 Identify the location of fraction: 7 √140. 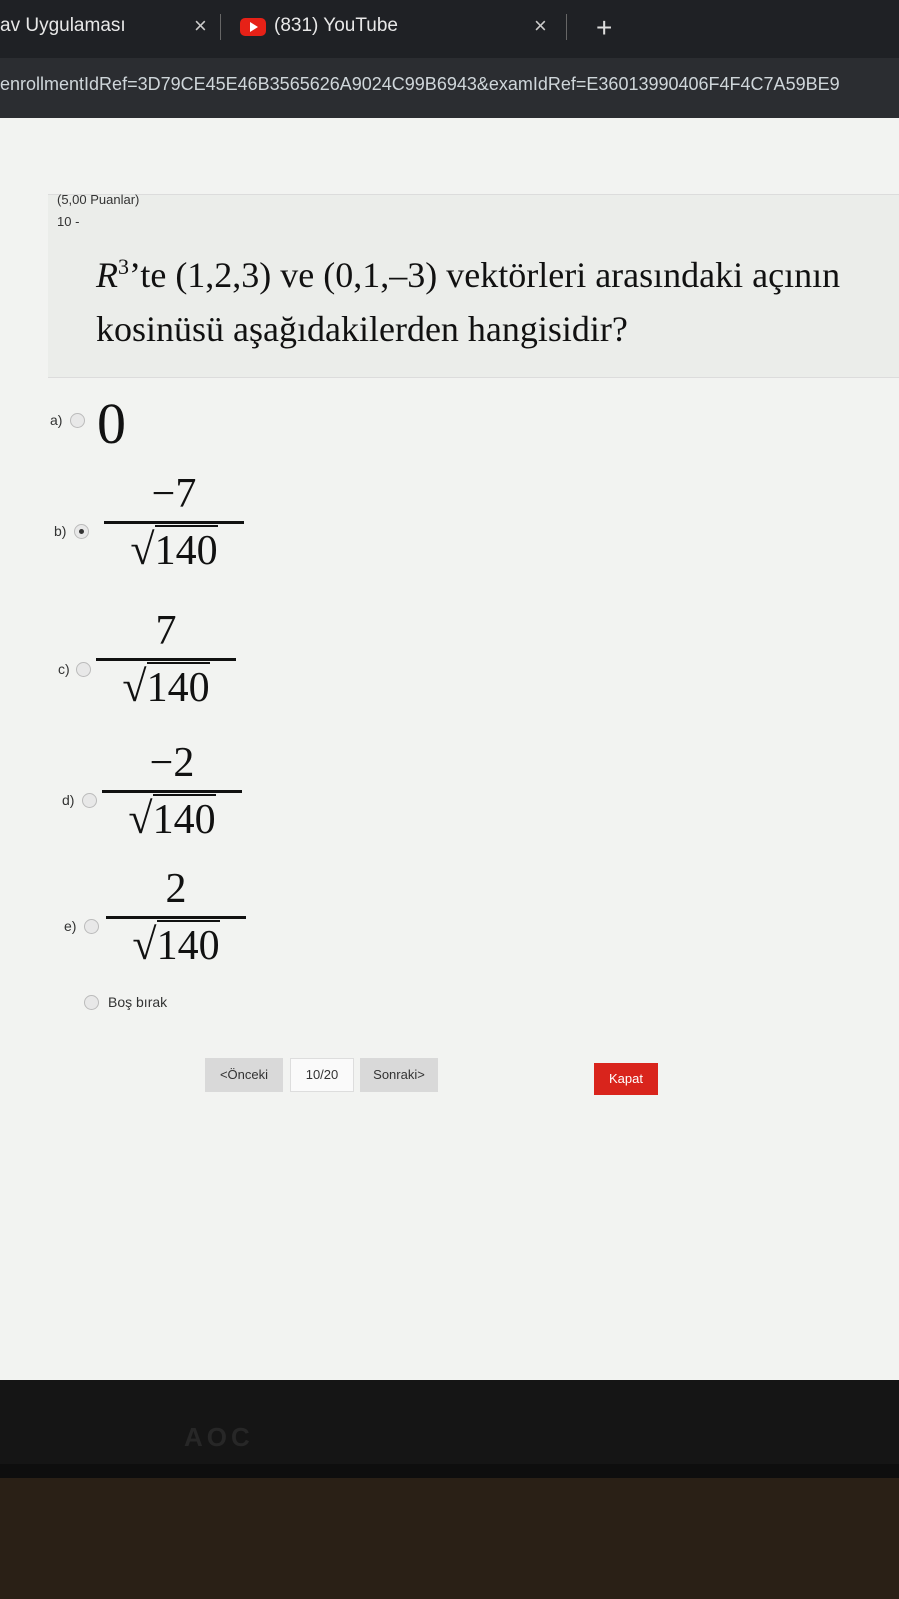
(166, 659).